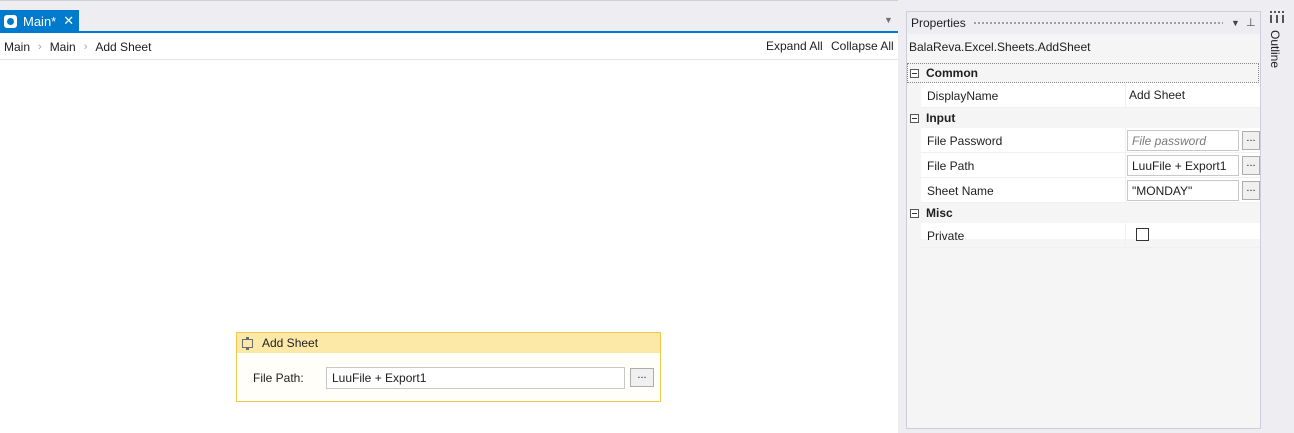 This screenshot has height=433, width=1294. I want to click on file-path-input: LuuFile + Export1, so click(475, 378).